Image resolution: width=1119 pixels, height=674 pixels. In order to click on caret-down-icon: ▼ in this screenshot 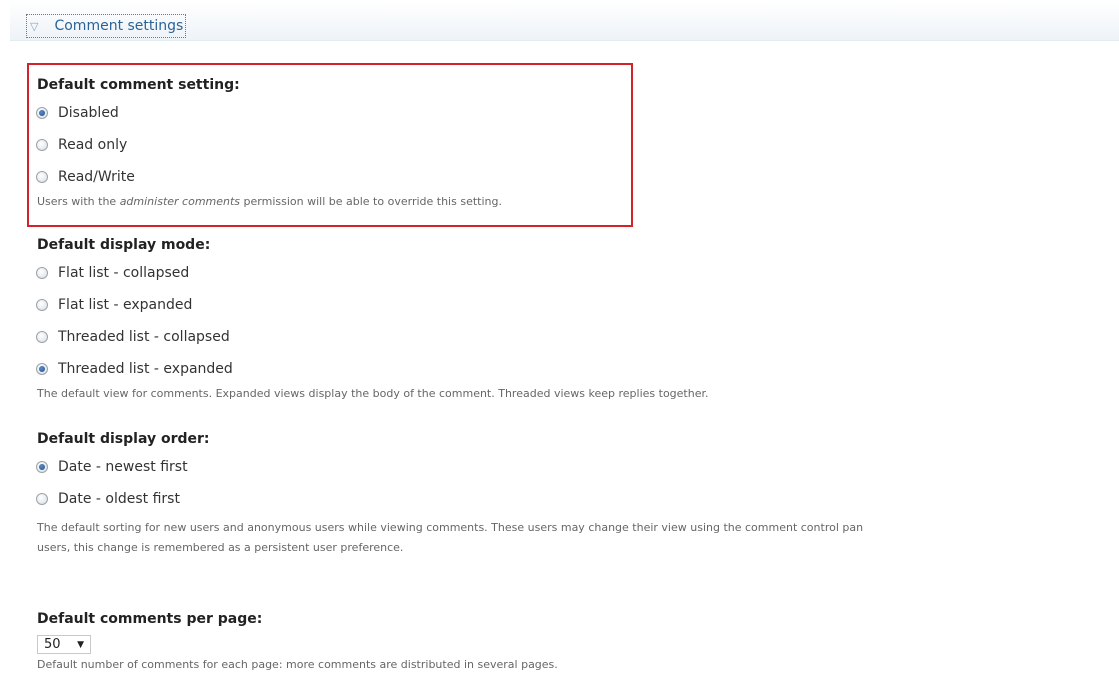, I will do `click(80, 644)`.